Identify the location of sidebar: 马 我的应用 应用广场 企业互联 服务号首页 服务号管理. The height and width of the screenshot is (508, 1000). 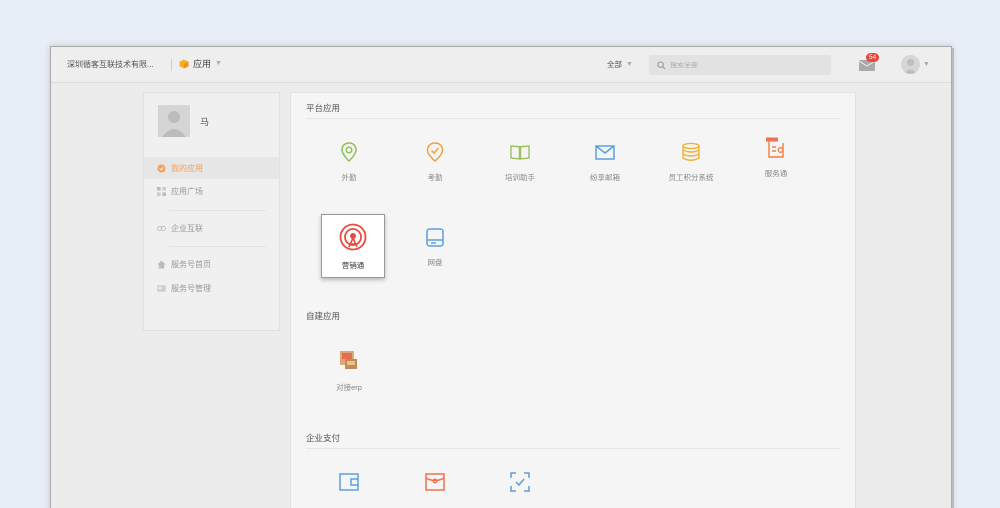
(211, 211).